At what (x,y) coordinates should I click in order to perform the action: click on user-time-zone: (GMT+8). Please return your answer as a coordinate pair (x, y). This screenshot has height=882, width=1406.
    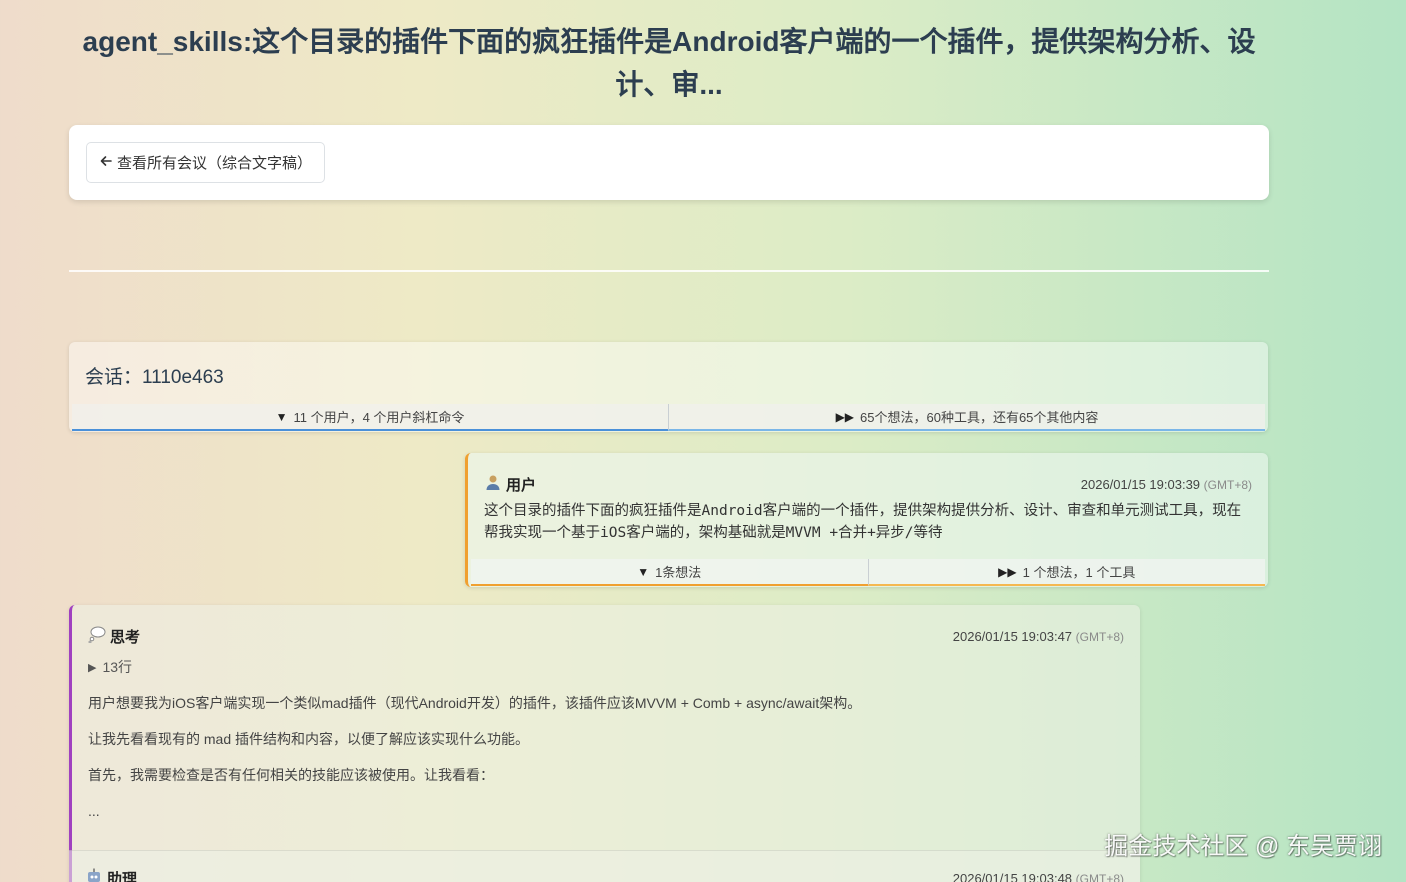
    Looking at the image, I should click on (1227, 484).